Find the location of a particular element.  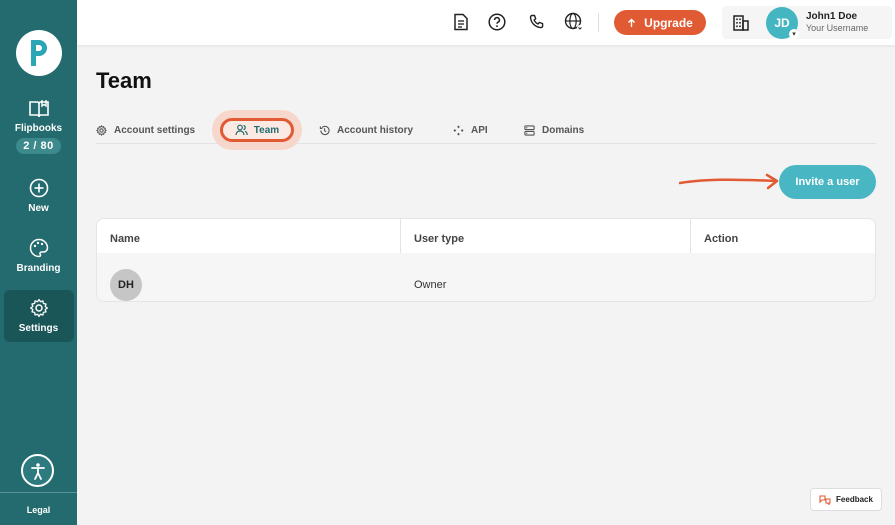

tab-domains: Domains is located at coordinates (554, 130).